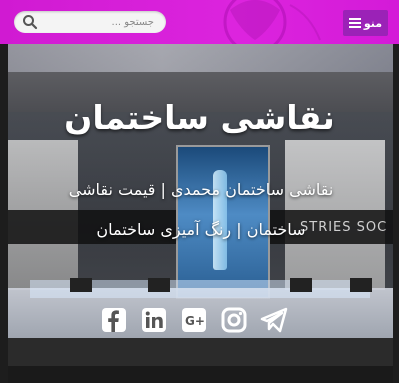 This screenshot has width=399, height=383. I want to click on facebook-icon, so click(114, 320).